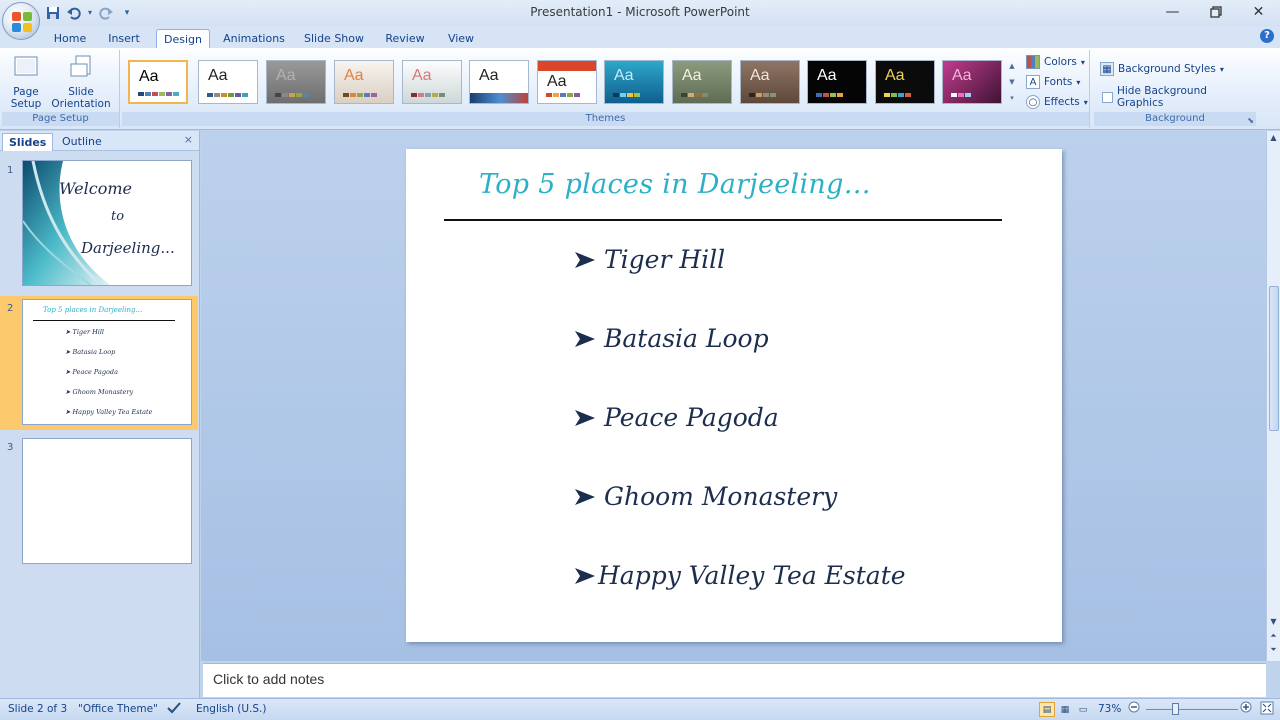 The width and height of the screenshot is (1280, 720). What do you see at coordinates (254, 38) in the screenshot?
I see `tab-animations: Animations` at bounding box center [254, 38].